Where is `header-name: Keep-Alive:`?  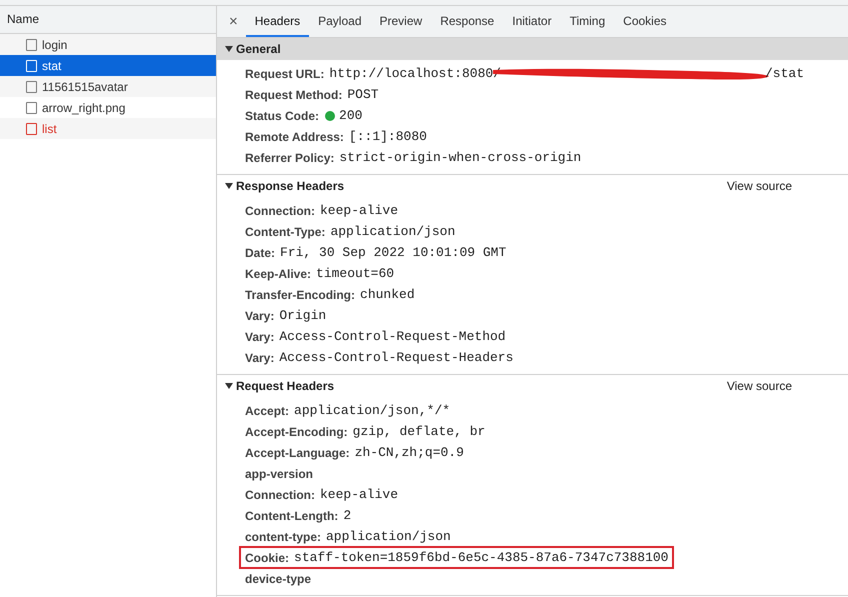
header-name: Keep-Alive: is located at coordinates (278, 273).